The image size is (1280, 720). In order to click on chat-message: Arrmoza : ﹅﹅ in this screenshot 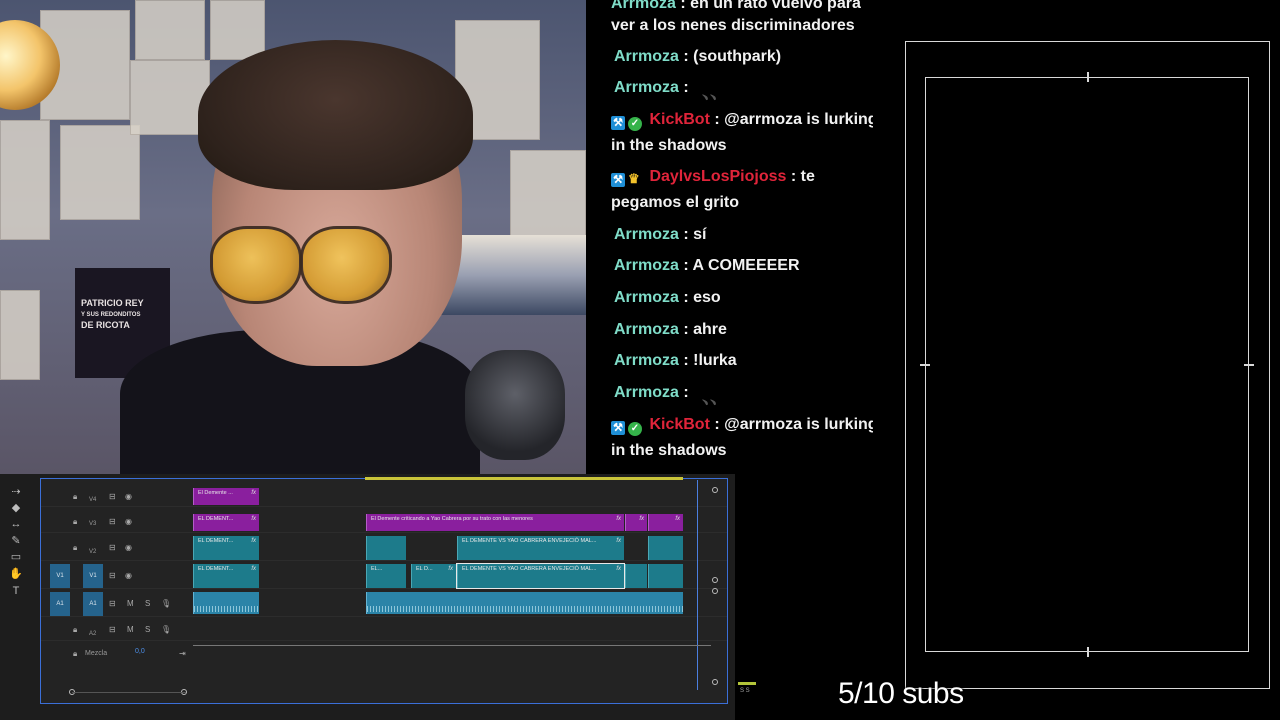, I will do `click(743, 393)`.